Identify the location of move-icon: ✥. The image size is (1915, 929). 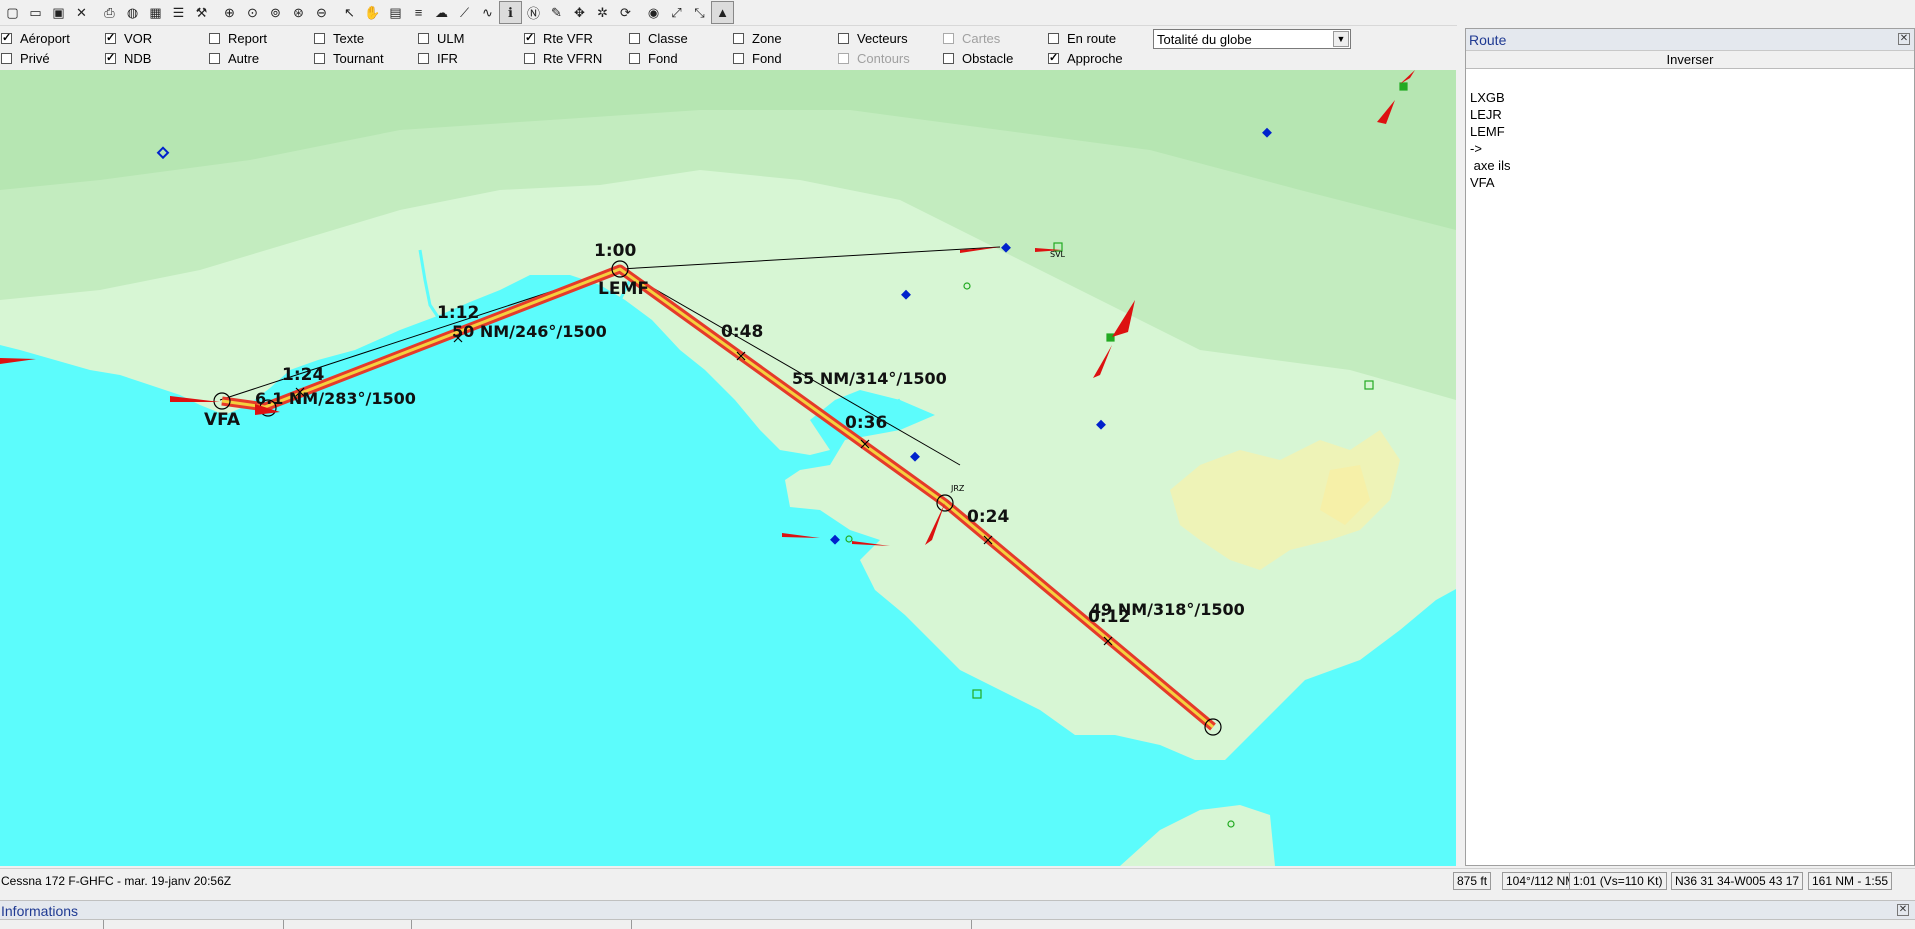
(579, 12).